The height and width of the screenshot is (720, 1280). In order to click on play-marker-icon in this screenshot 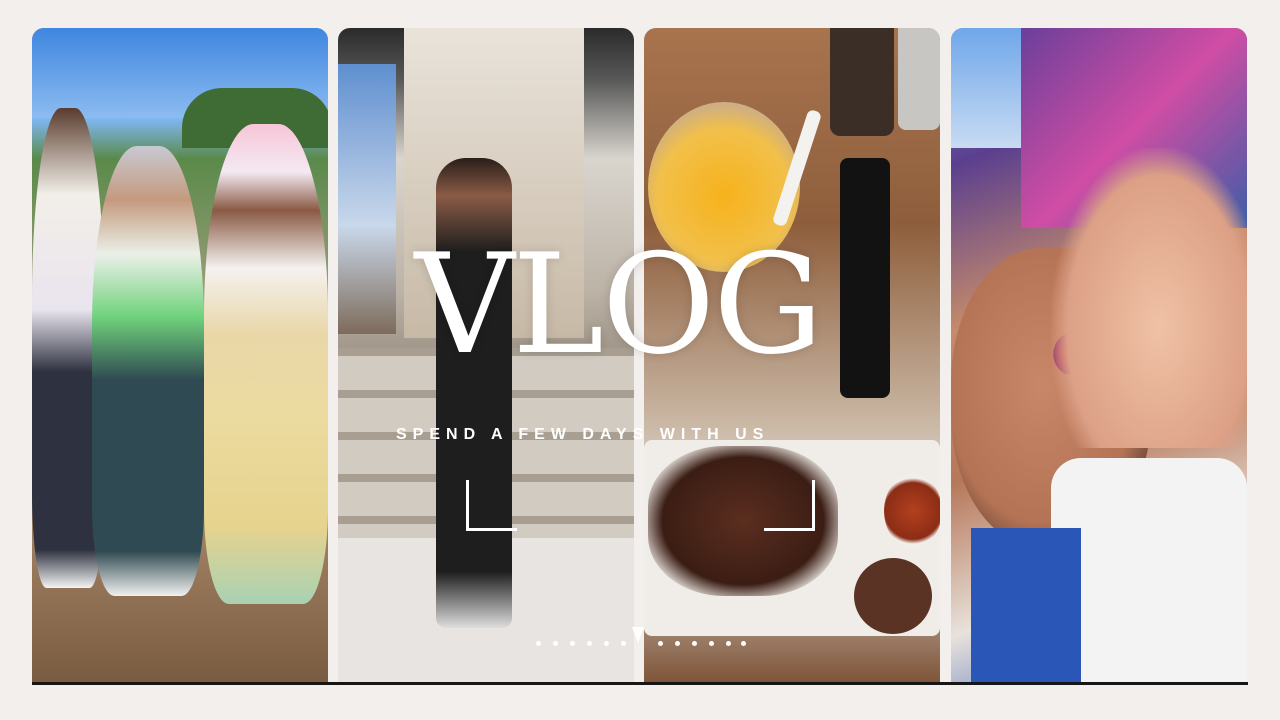, I will do `click(638, 635)`.